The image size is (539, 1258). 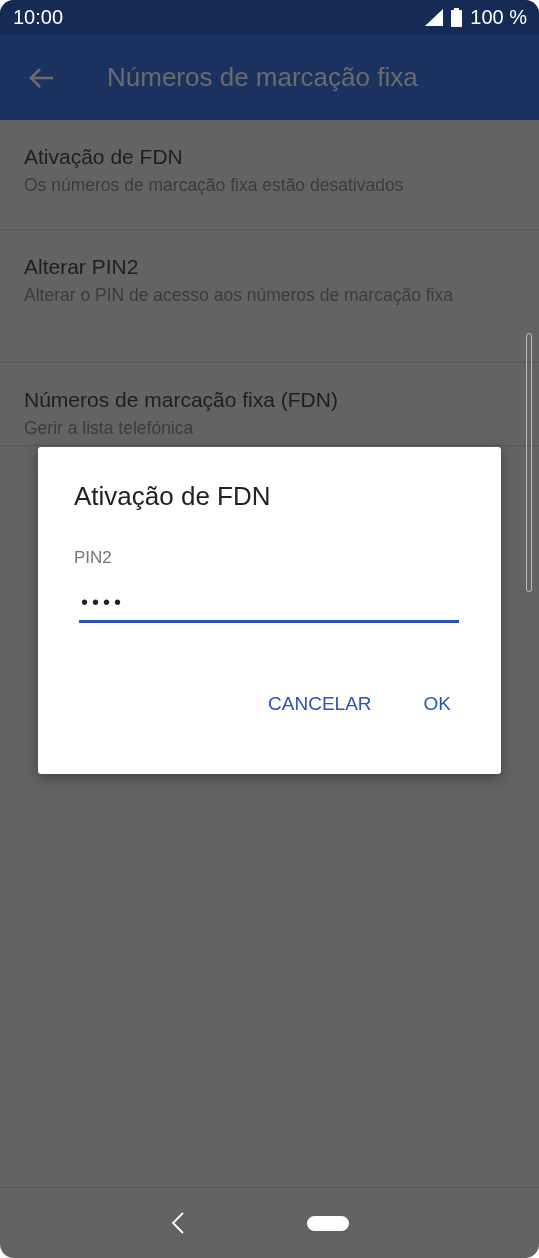 What do you see at coordinates (457, 17) in the screenshot?
I see `battery-icon` at bounding box center [457, 17].